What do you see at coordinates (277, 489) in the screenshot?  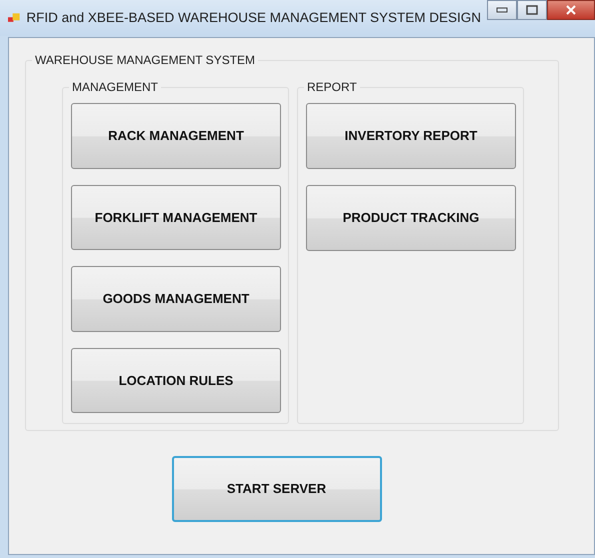 I see `start-server-button: START SERVER` at bounding box center [277, 489].